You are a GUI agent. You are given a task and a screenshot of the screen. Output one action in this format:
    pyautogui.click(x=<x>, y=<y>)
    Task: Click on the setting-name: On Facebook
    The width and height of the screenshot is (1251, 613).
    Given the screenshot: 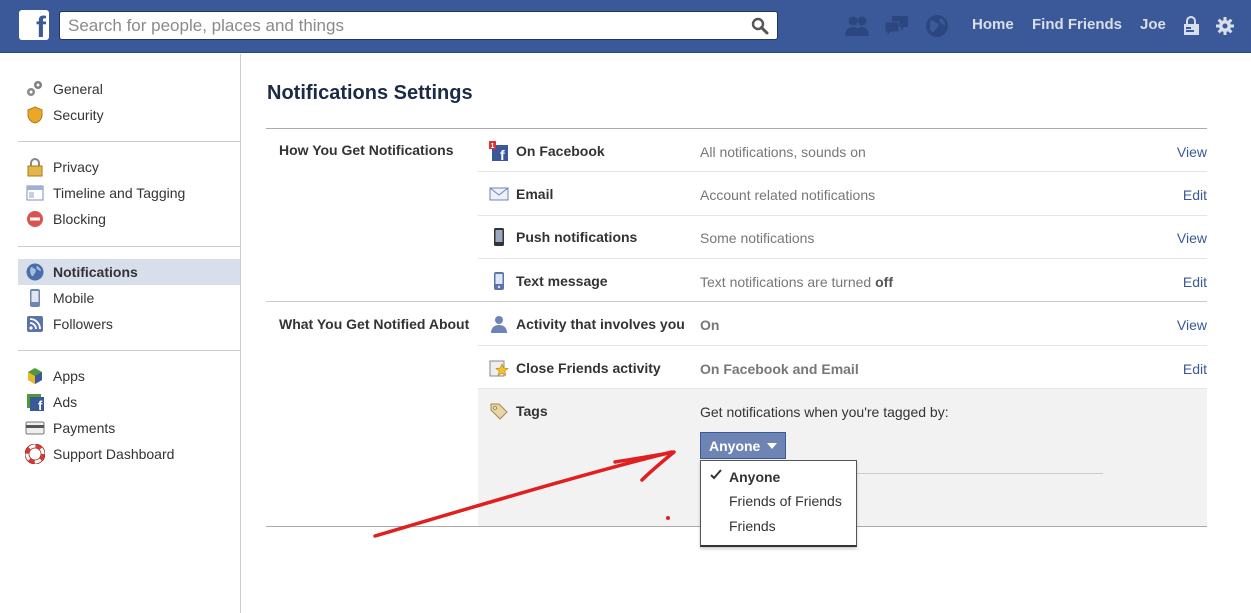 What is the action you would take?
    pyautogui.click(x=560, y=151)
    